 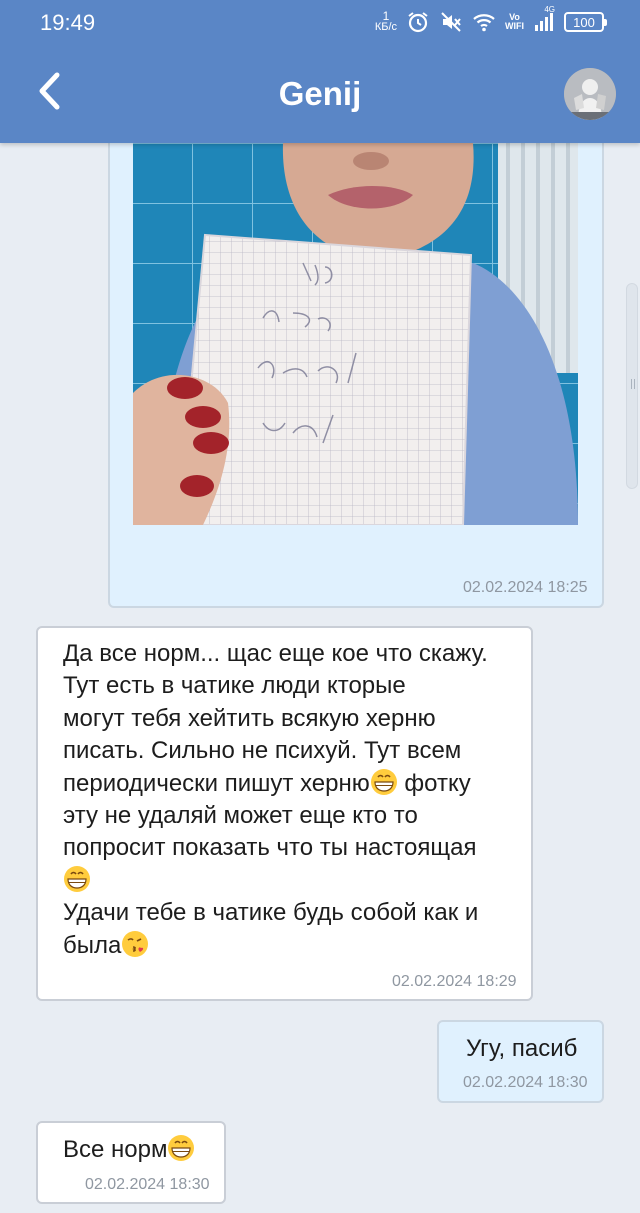 I want to click on battery-icon: 100, so click(x=585, y=22).